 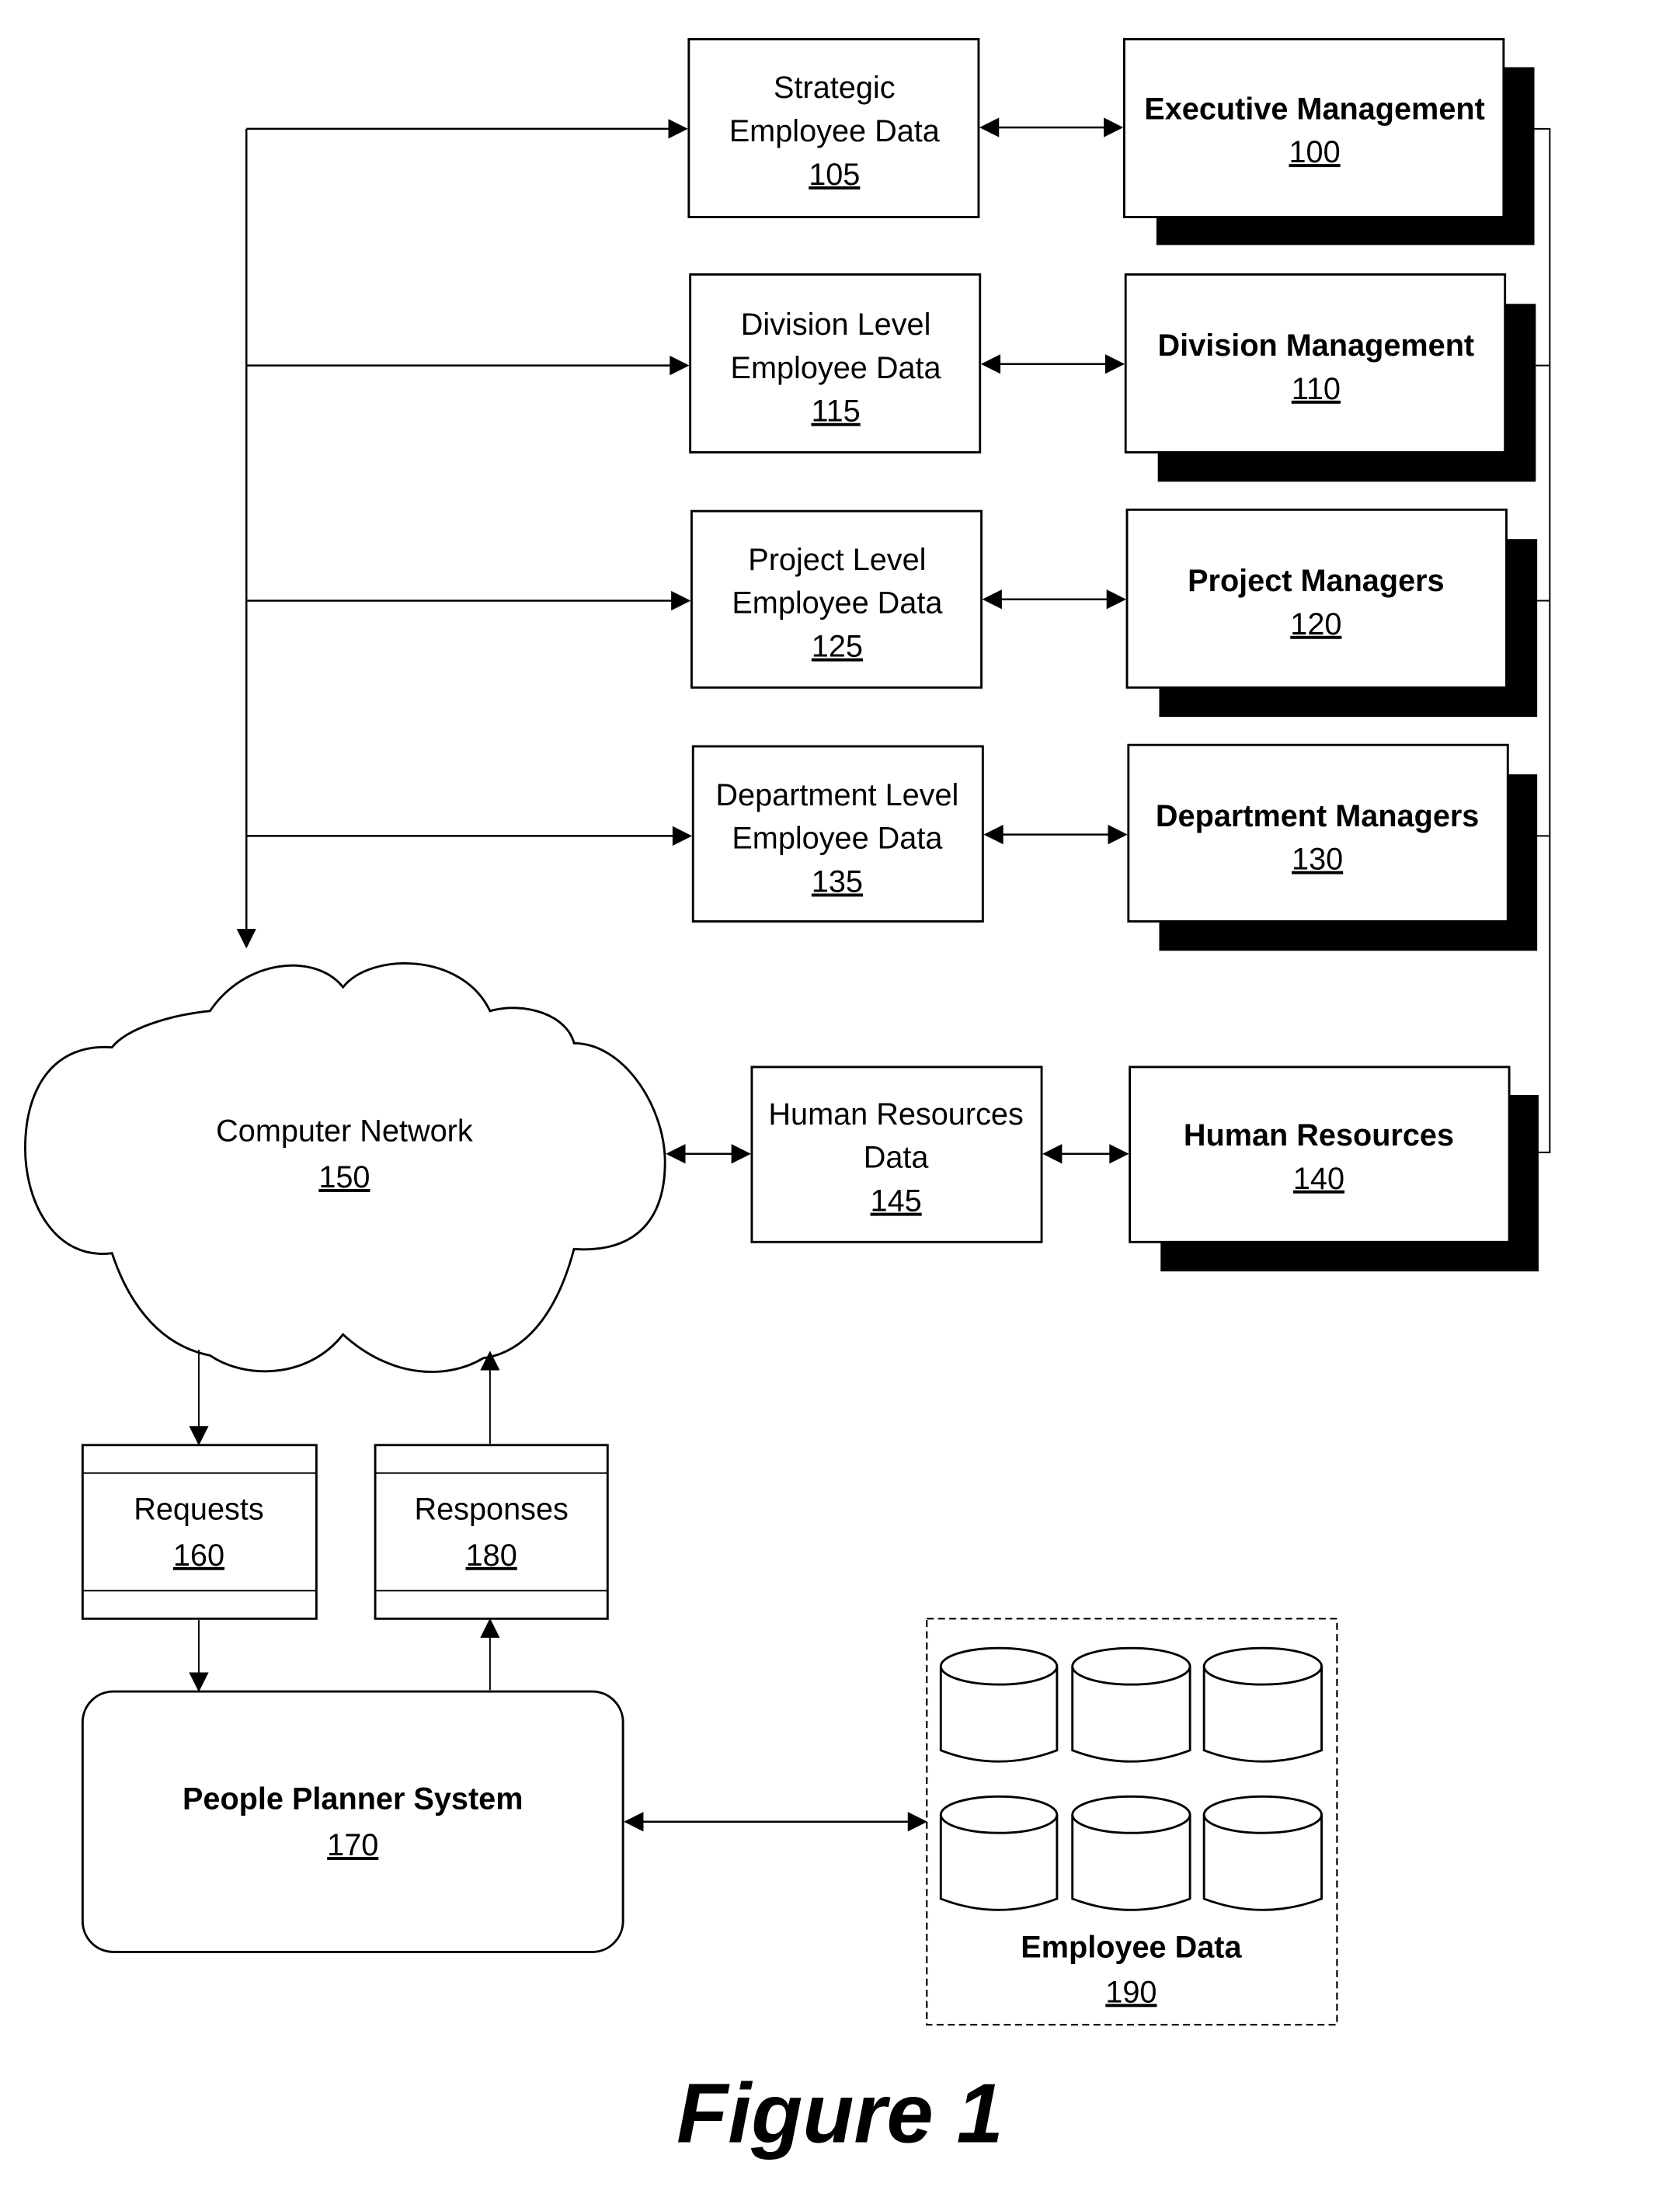 What do you see at coordinates (199, 1555) in the screenshot?
I see `ref-number: 160` at bounding box center [199, 1555].